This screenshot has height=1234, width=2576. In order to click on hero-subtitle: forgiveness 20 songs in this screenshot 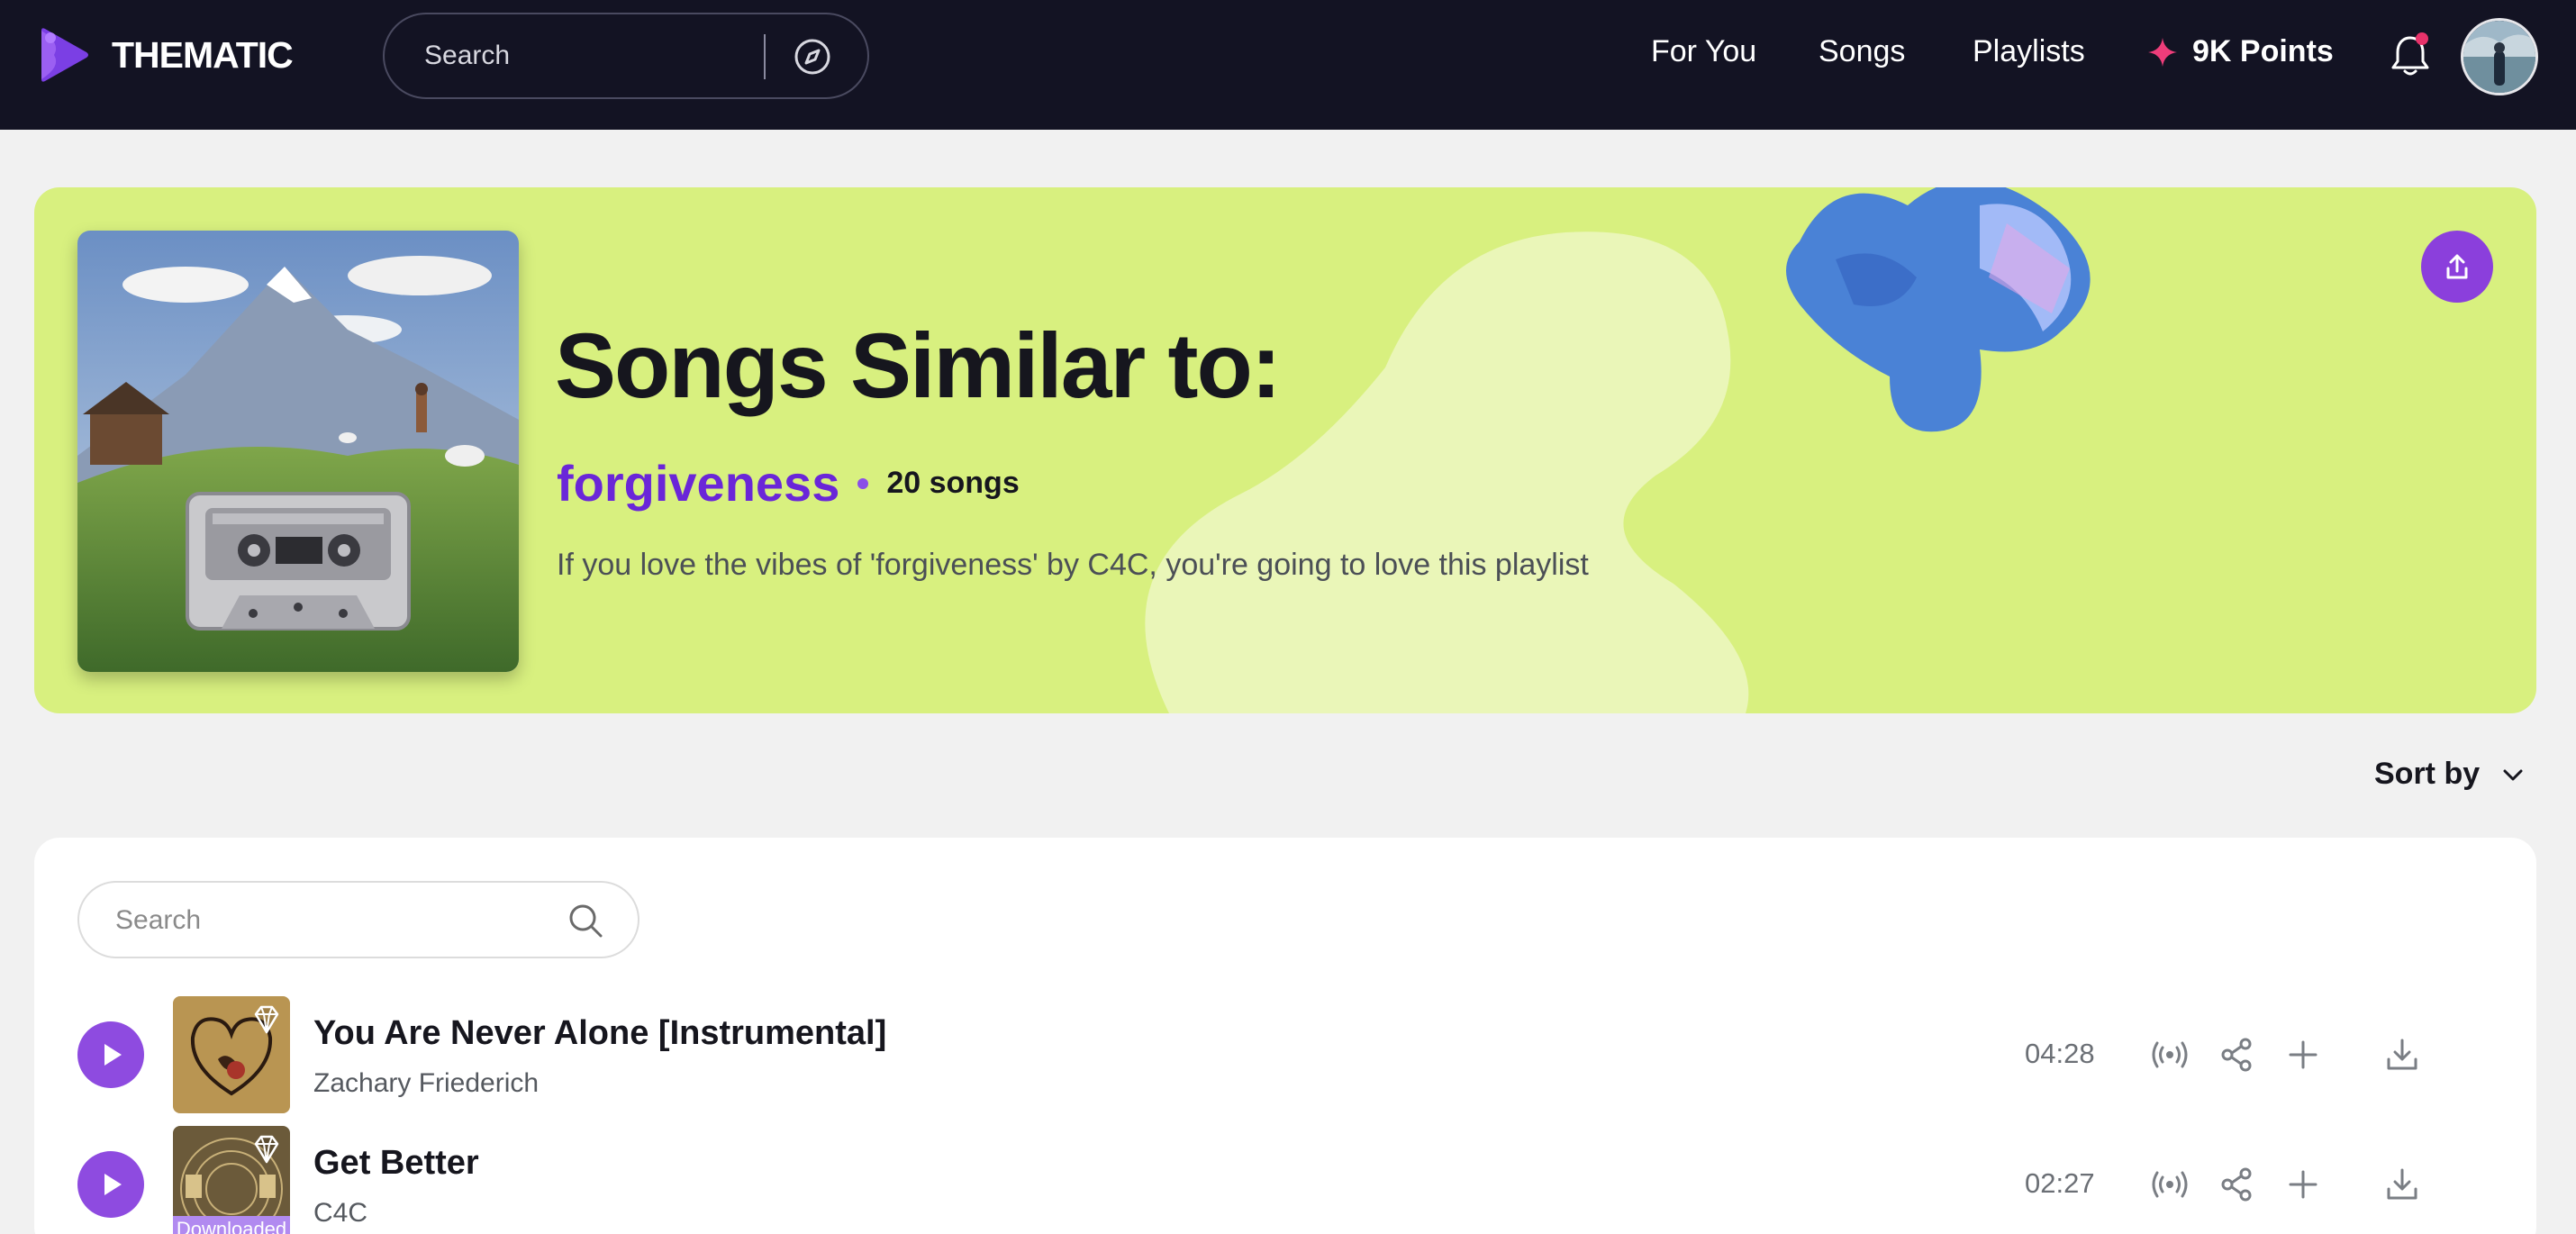, I will do `click(788, 483)`.